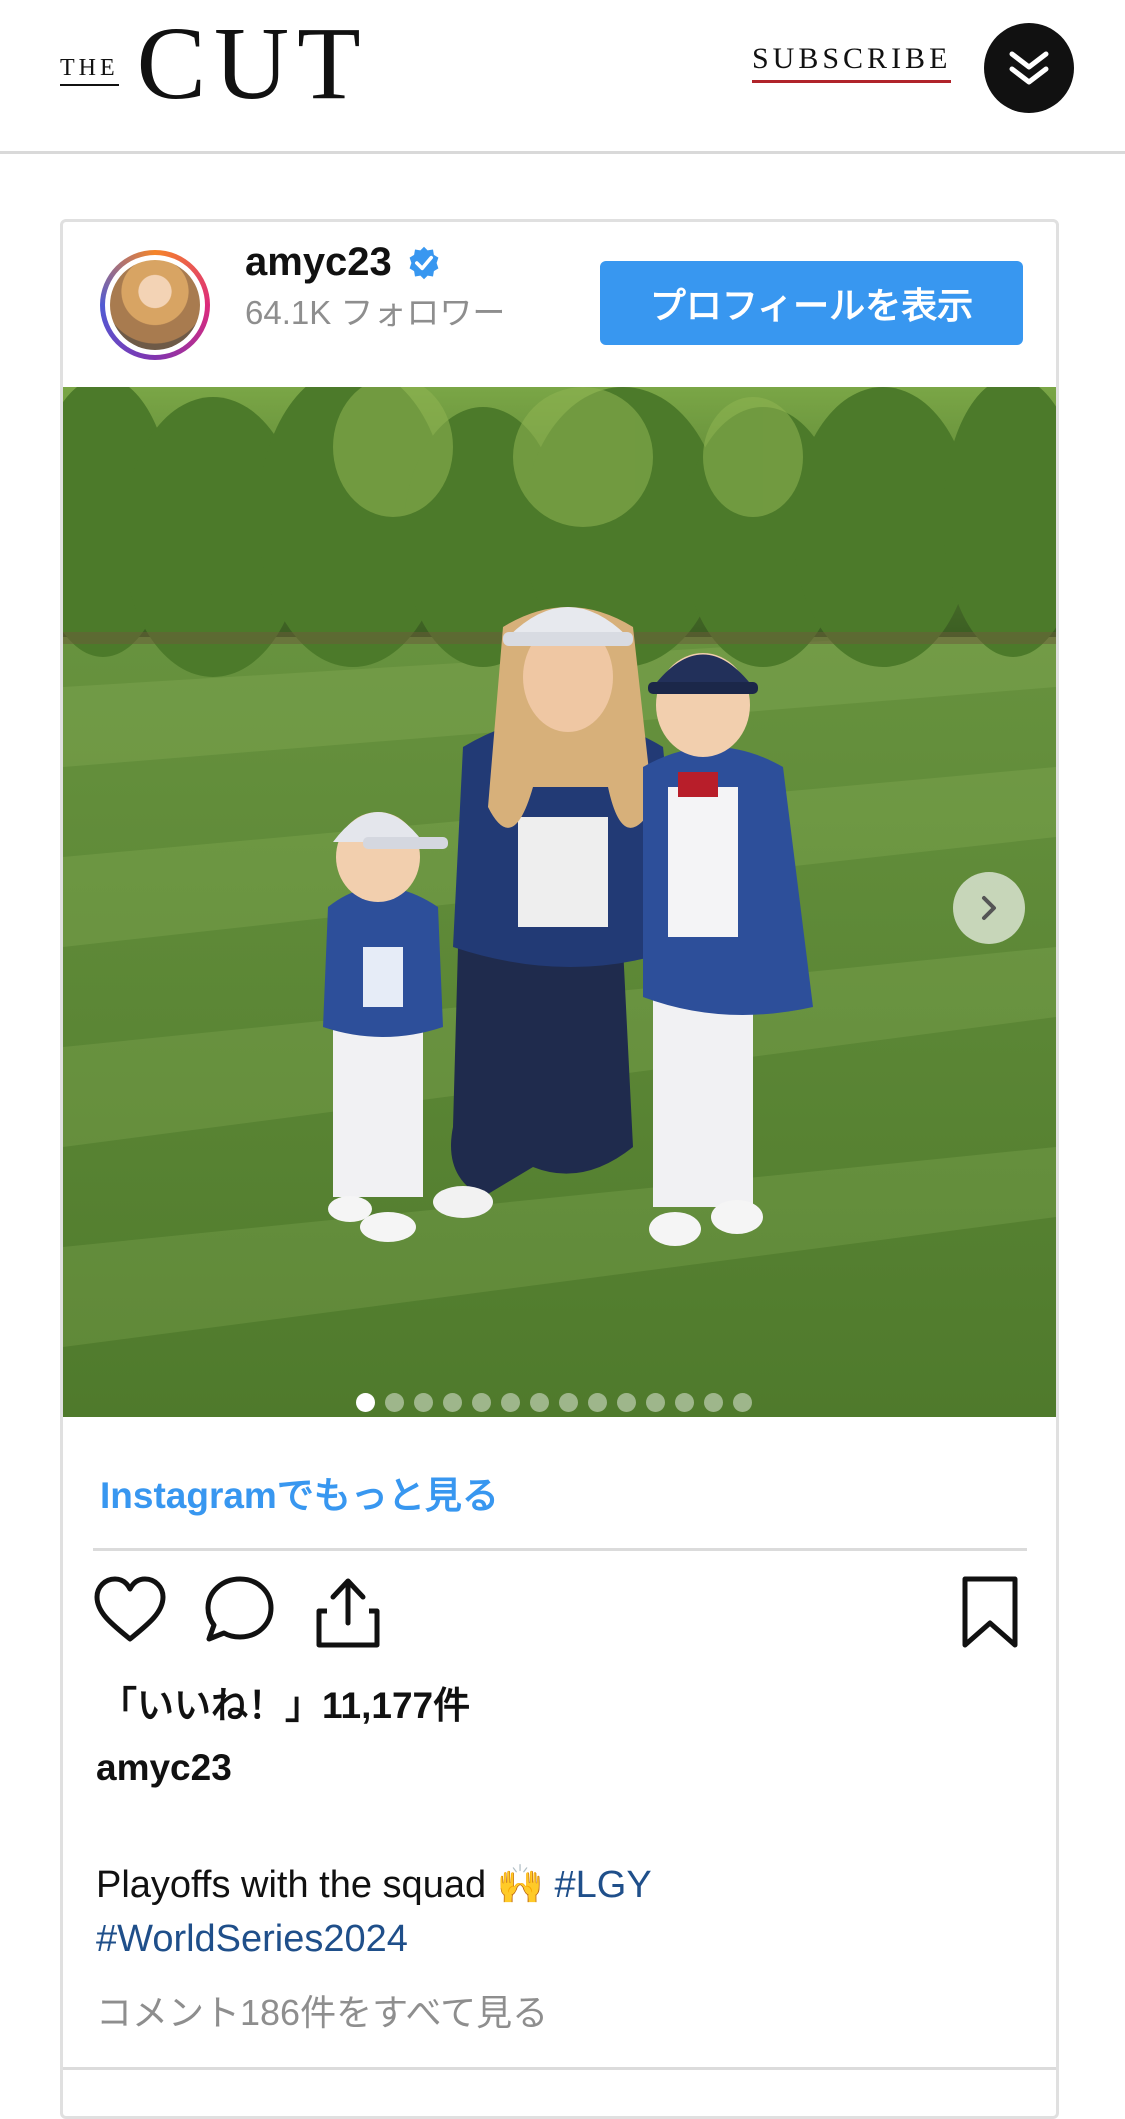 Image resolution: width=1125 pixels, height=2119 pixels. Describe the element at coordinates (852, 62) in the screenshot. I see `subscribe-link: SUBSCRIBE` at that location.